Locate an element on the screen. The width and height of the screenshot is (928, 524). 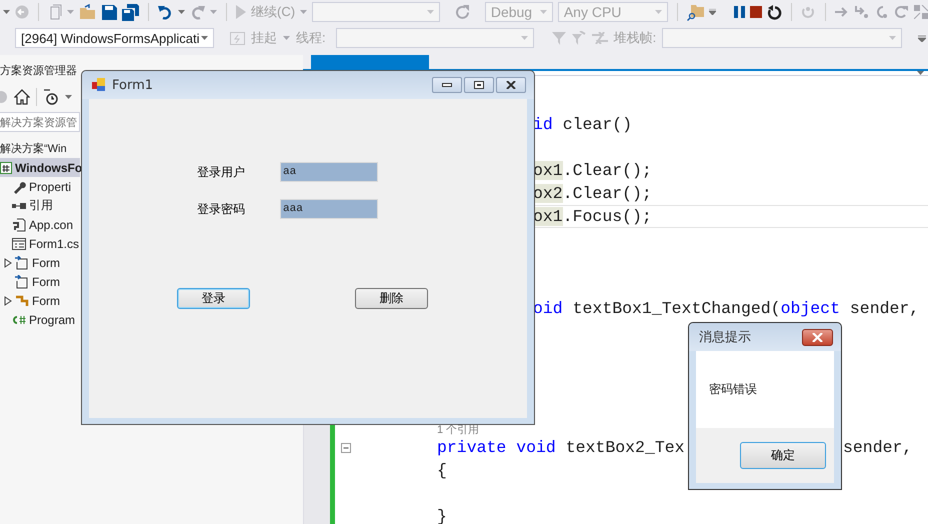
code-line: sender, is located at coordinates (878, 447).